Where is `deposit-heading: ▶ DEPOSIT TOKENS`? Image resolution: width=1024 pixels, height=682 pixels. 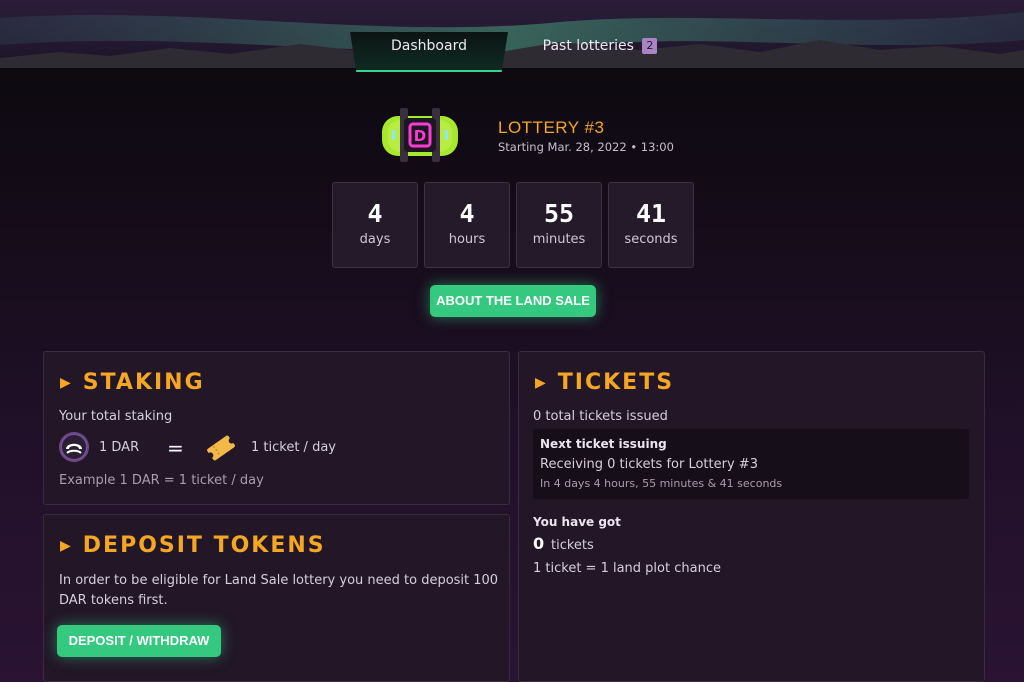 deposit-heading: ▶ DEPOSIT TOKENS is located at coordinates (193, 545).